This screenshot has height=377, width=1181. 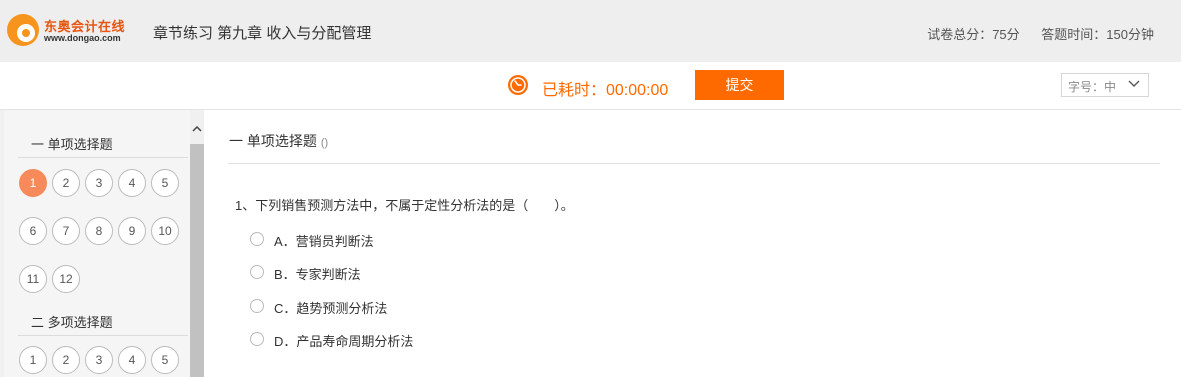 What do you see at coordinates (72, 322) in the screenshot?
I see `nav-section-title: 二 多项选择题` at bounding box center [72, 322].